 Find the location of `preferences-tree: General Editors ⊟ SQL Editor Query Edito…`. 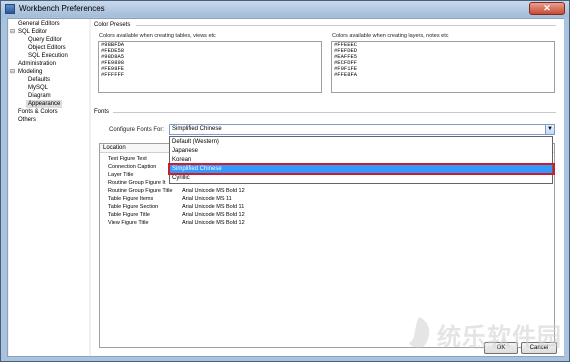

preferences-tree: General Editors ⊟ SQL Editor Query Edito… is located at coordinates (49, 187).